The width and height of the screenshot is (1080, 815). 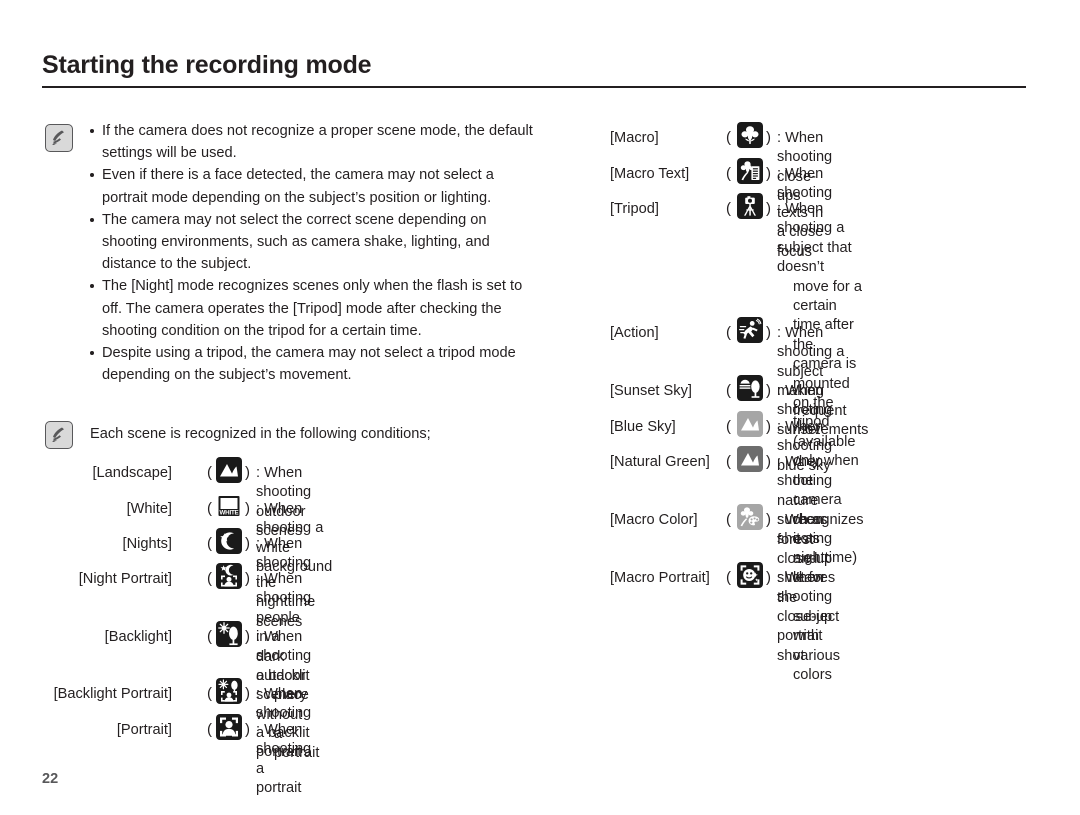 What do you see at coordinates (750, 517) in the screenshot?
I see `macro-color-icon` at bounding box center [750, 517].